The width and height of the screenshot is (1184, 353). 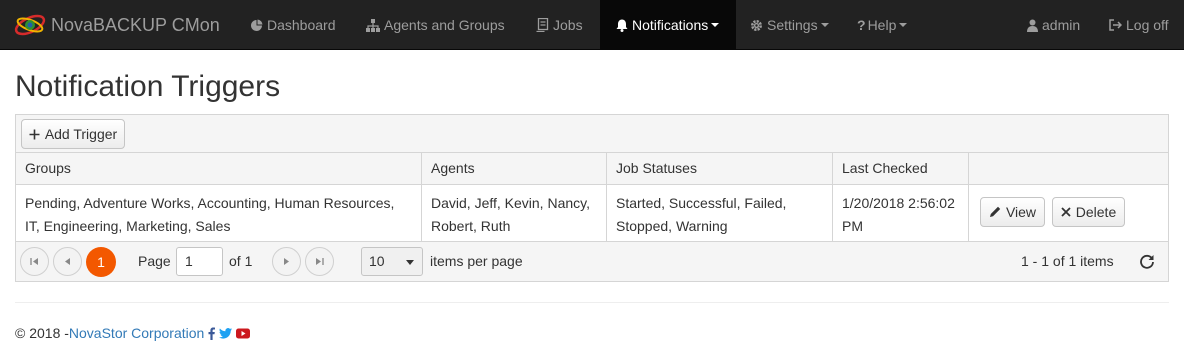 I want to click on items-per-page-label: items per page, so click(x=476, y=261).